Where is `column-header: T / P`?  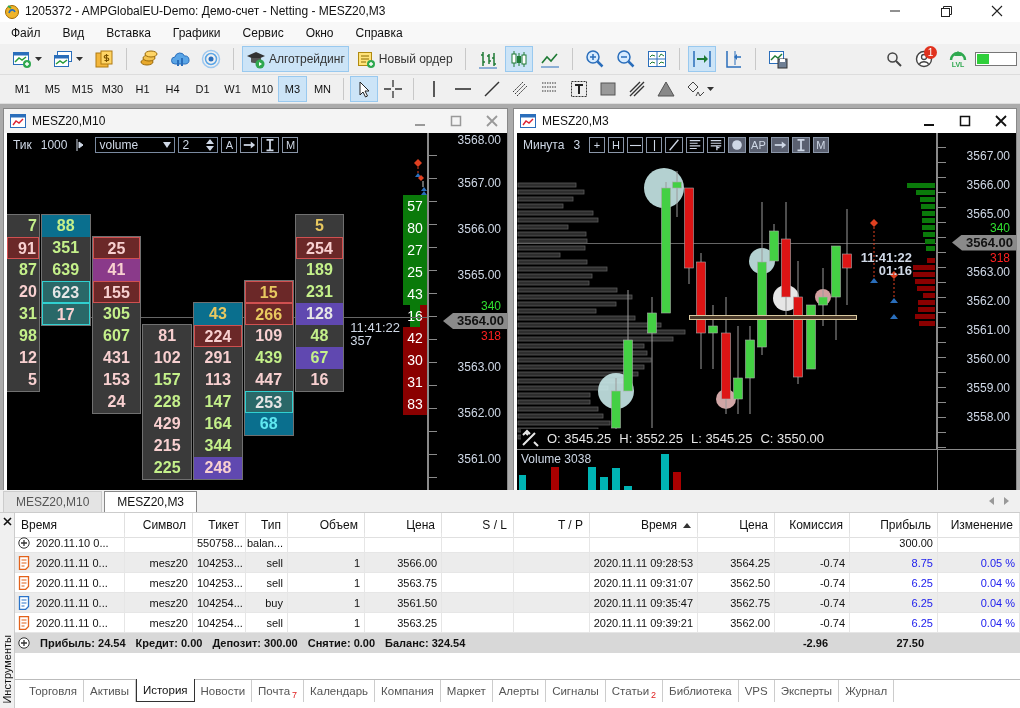 column-header: T / P is located at coordinates (552, 525).